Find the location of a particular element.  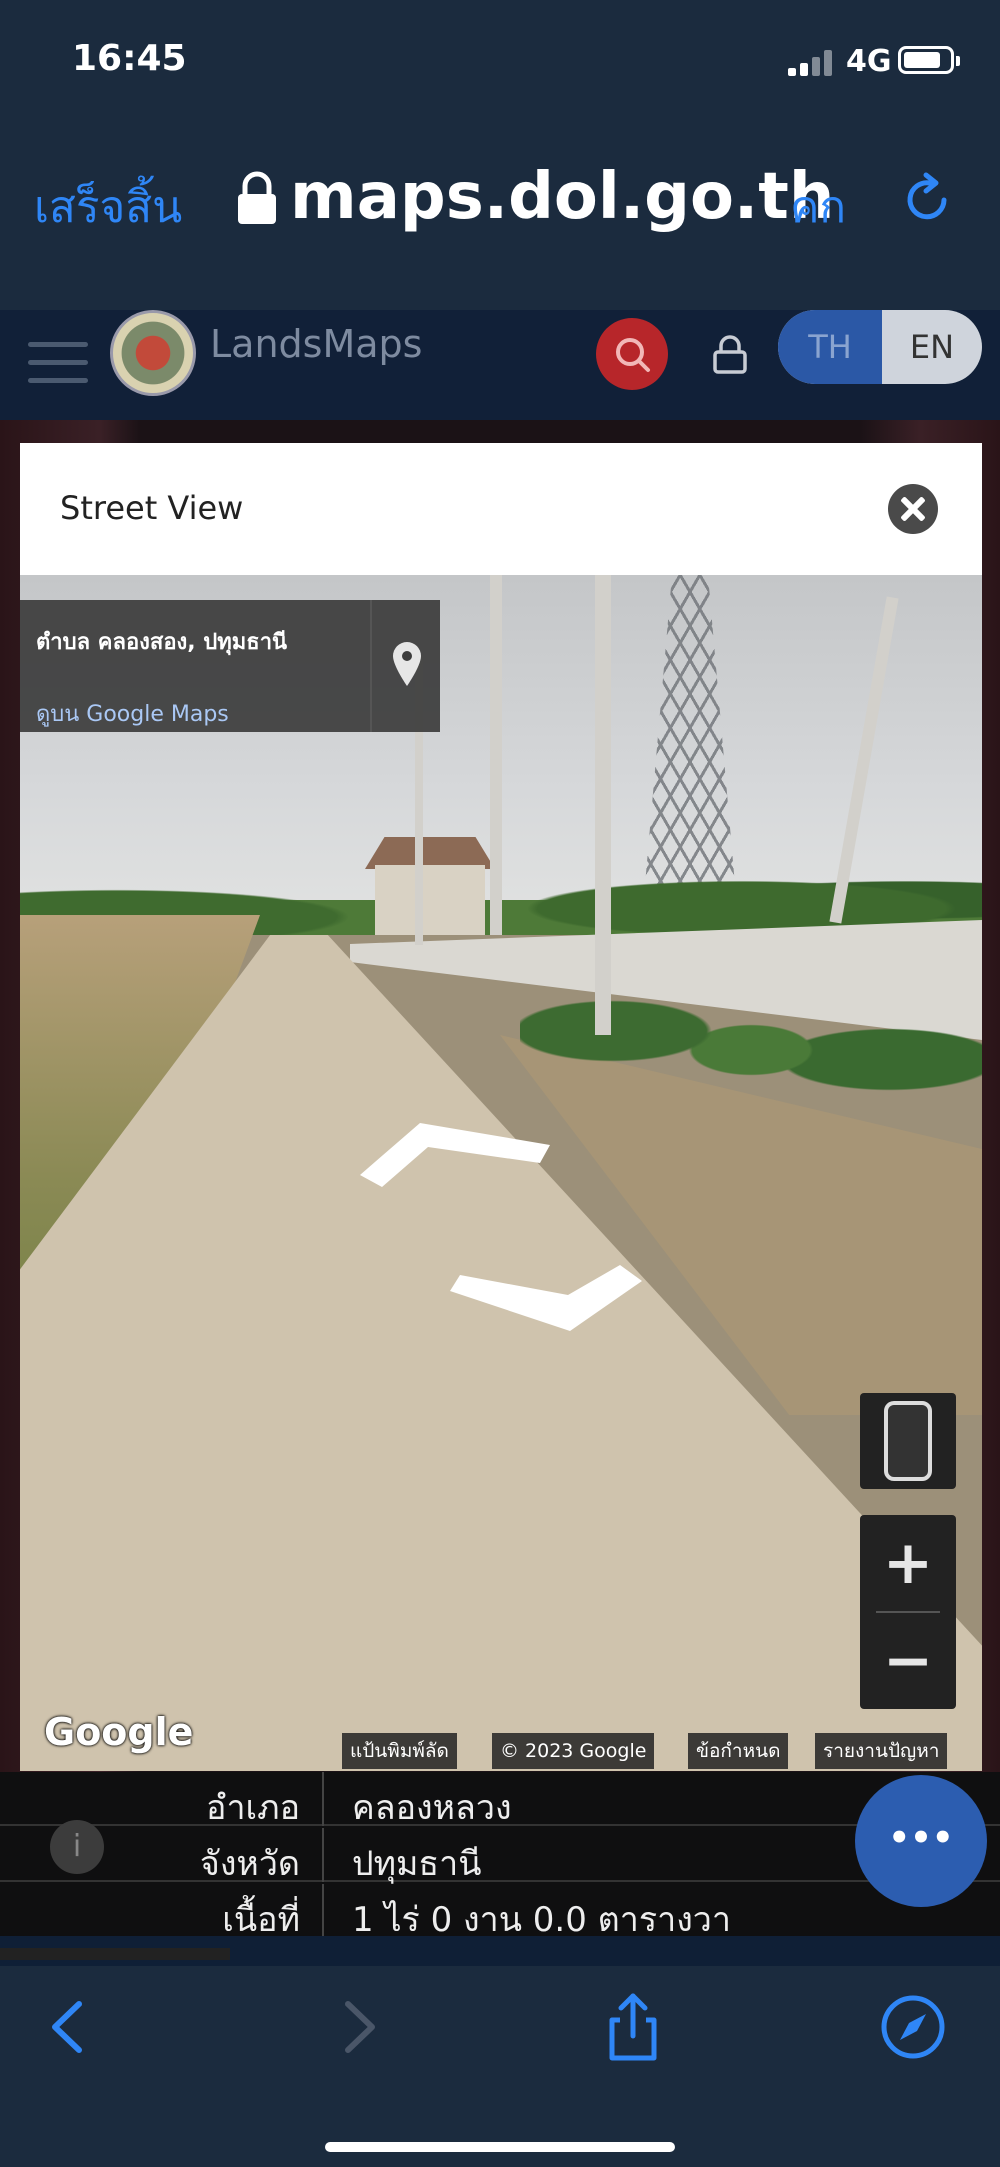

location-card: ตำบล คลองสอง, ปทุมธานี ดูบน Google Maps is located at coordinates (230, 666).